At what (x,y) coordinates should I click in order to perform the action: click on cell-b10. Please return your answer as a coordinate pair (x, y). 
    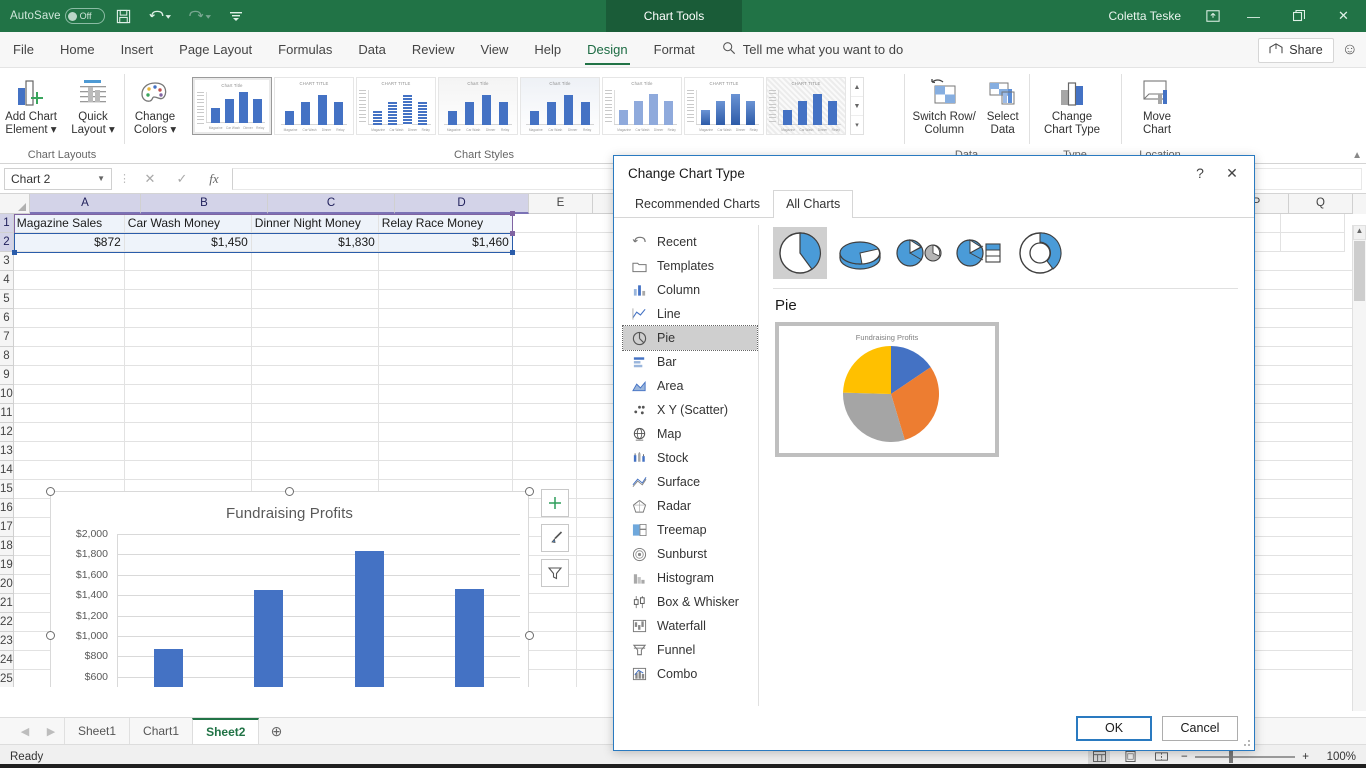
    Looking at the image, I should click on (188, 394).